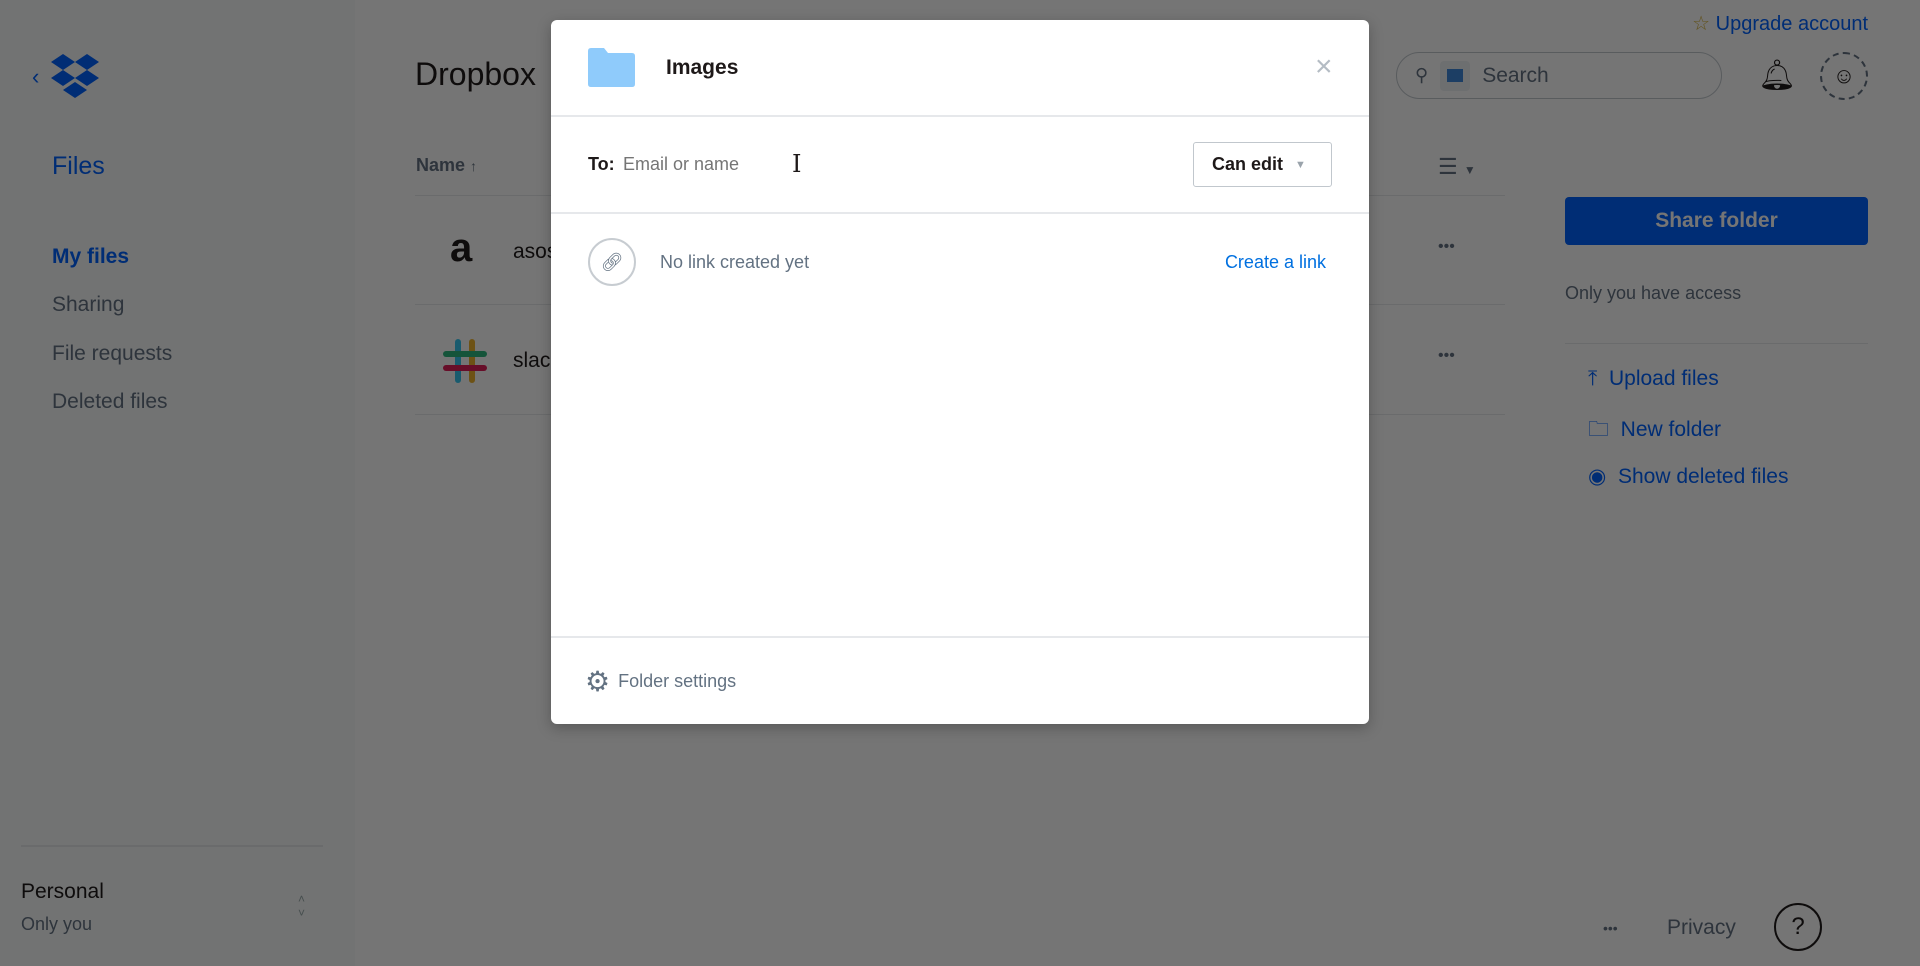  What do you see at coordinates (35, 77) in the screenshot?
I see `back-chevron-icon: ‹` at bounding box center [35, 77].